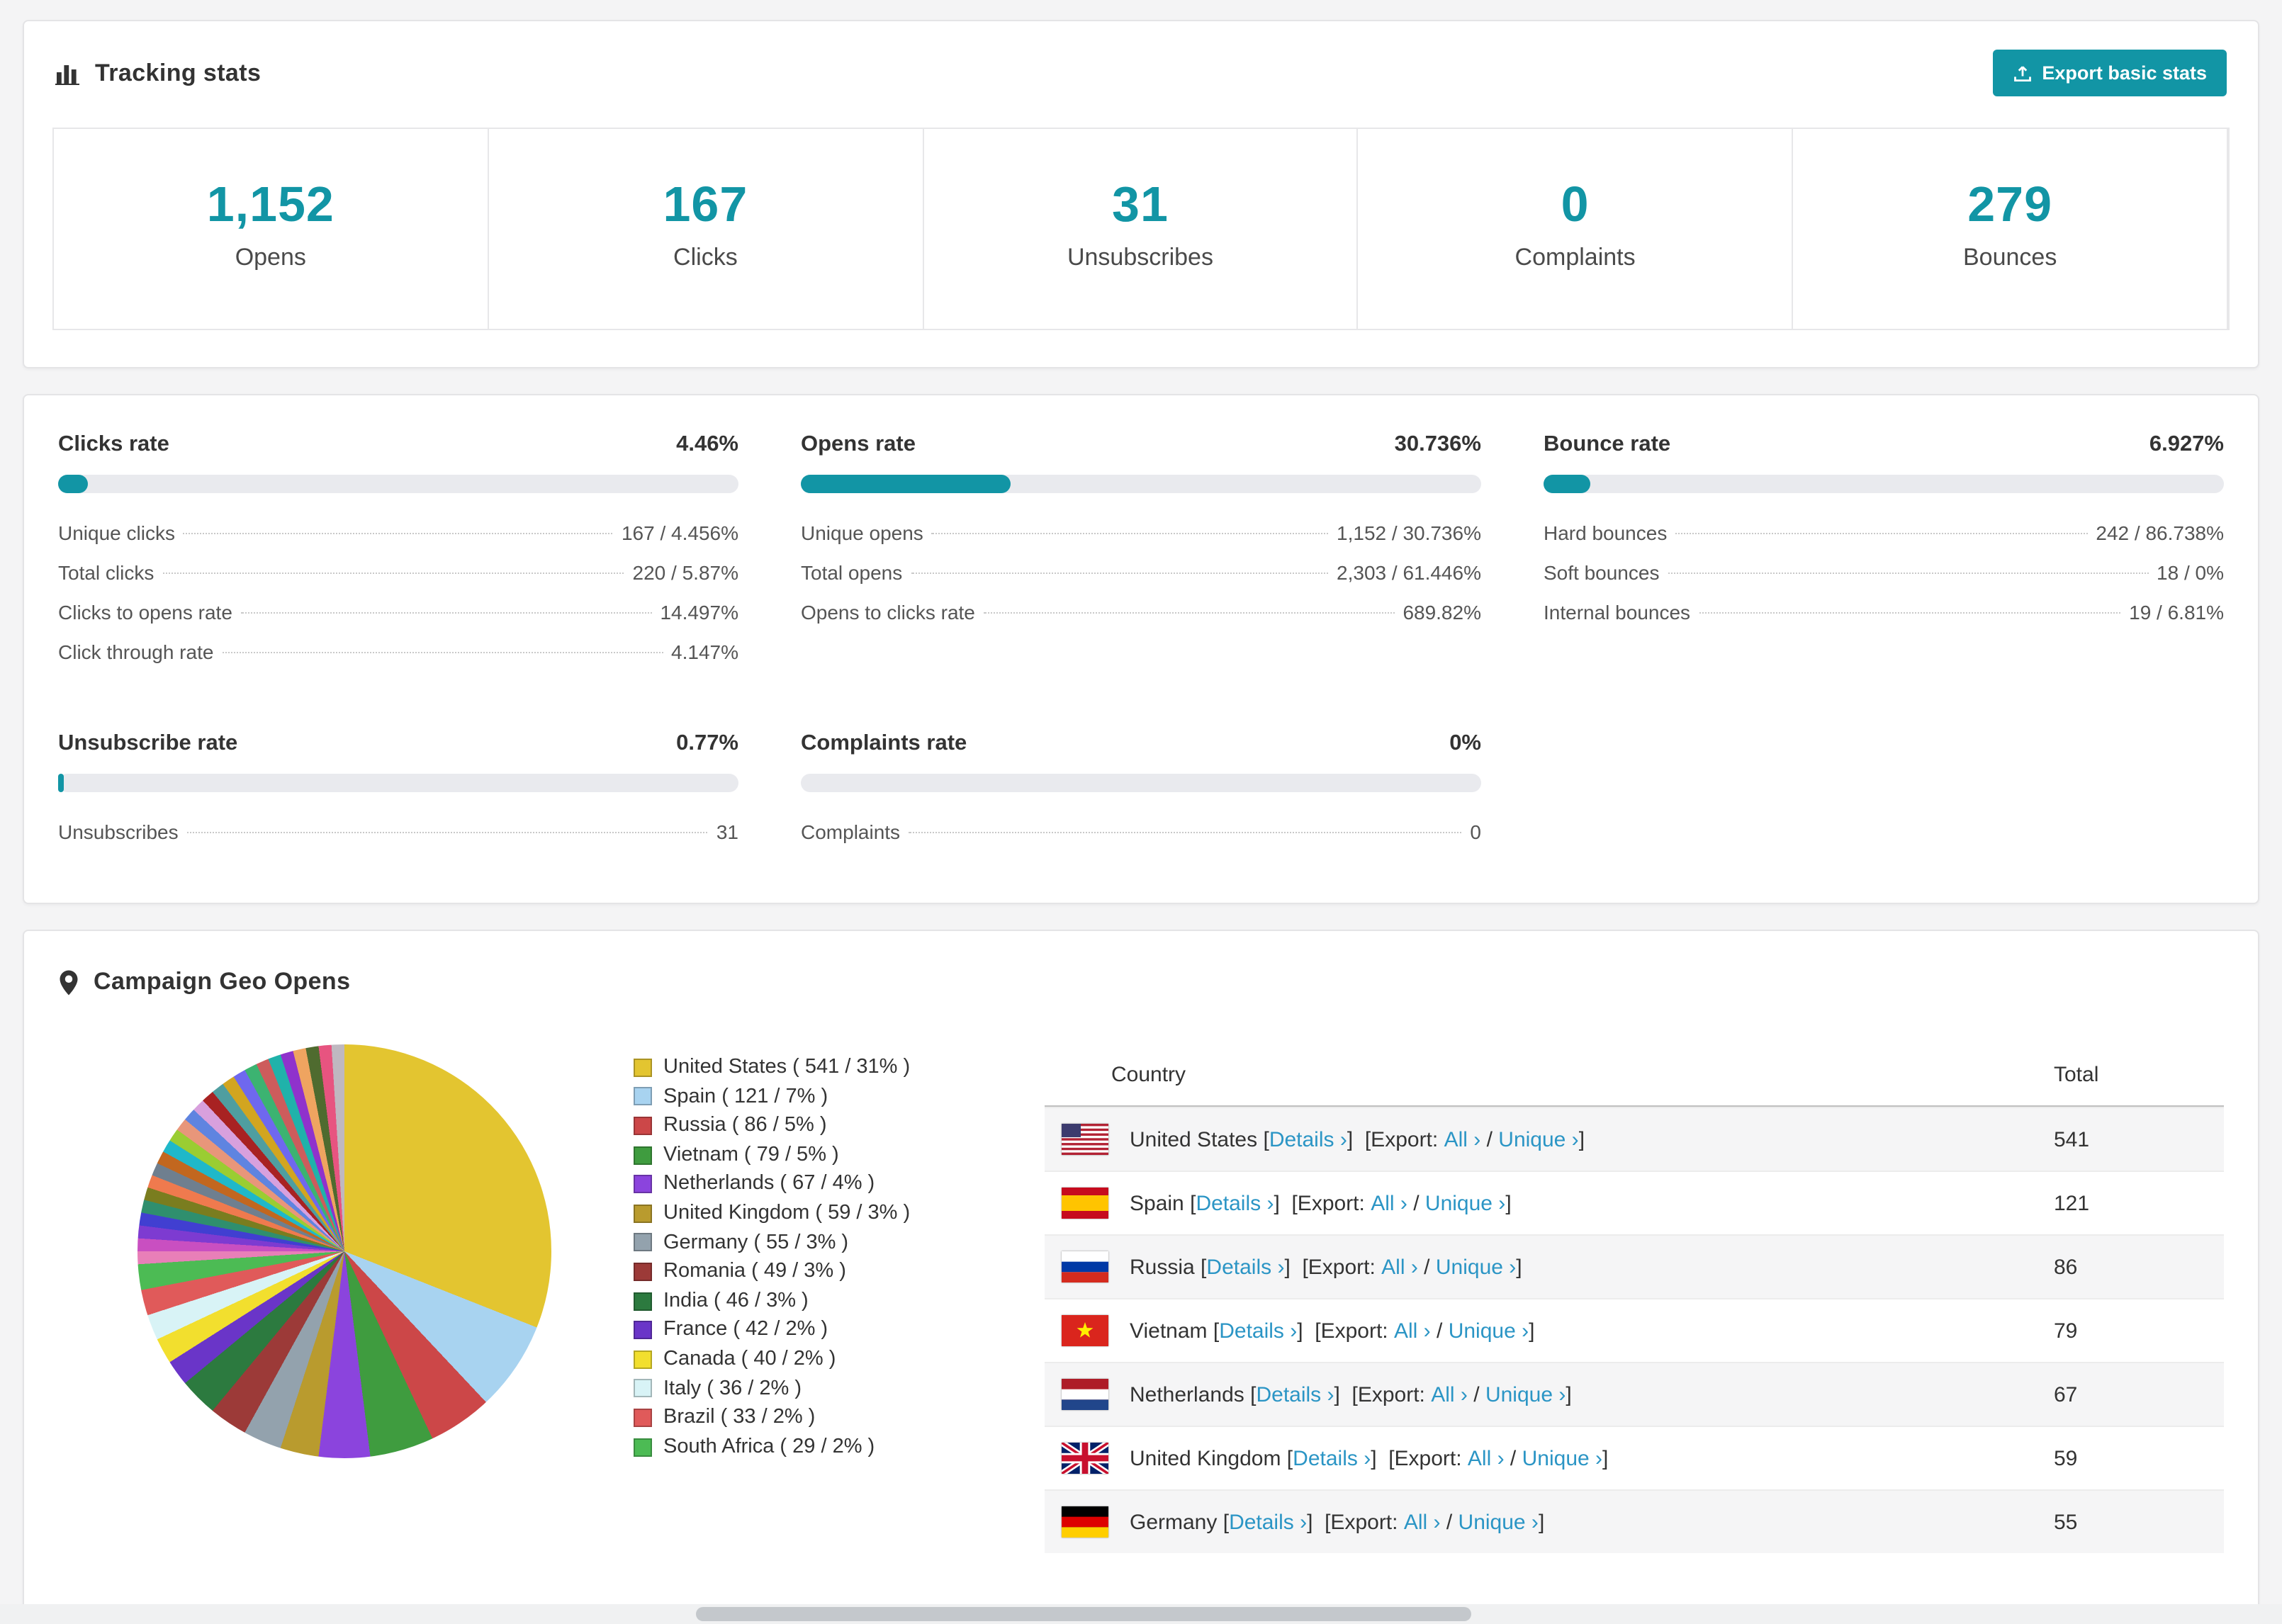  What do you see at coordinates (69, 982) in the screenshot?
I see `map-pin-icon` at bounding box center [69, 982].